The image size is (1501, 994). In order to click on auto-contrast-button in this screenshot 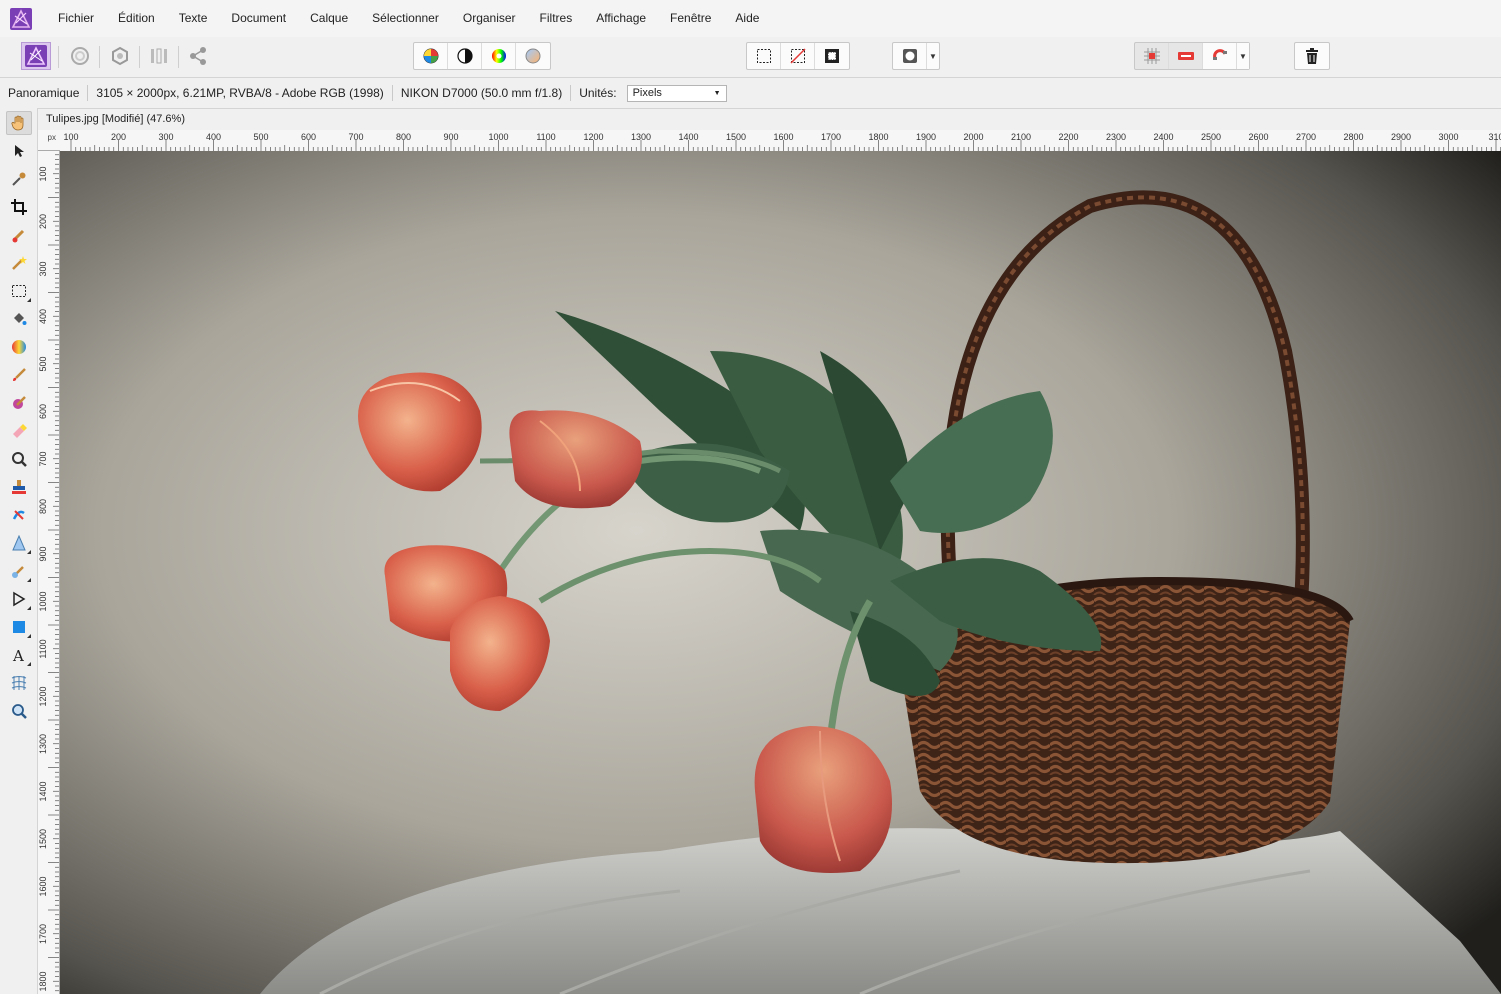, I will do `click(465, 56)`.